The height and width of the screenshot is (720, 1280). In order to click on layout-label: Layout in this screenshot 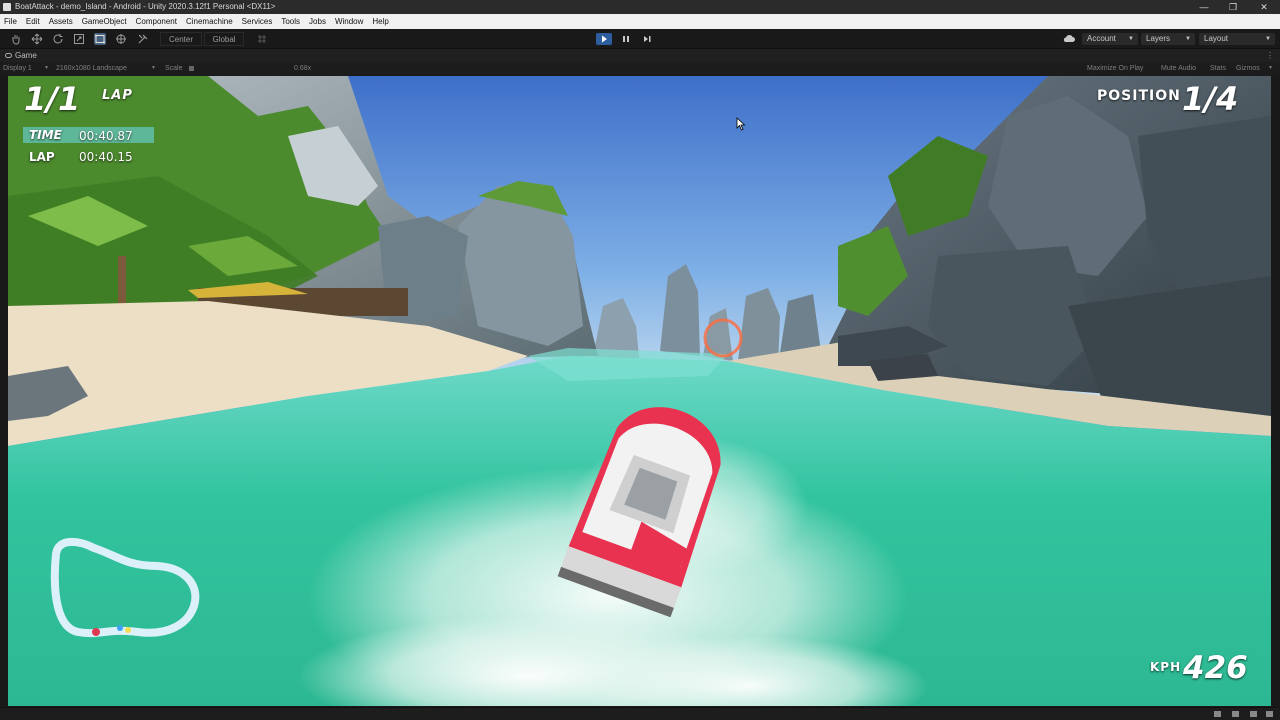, I will do `click(1216, 38)`.